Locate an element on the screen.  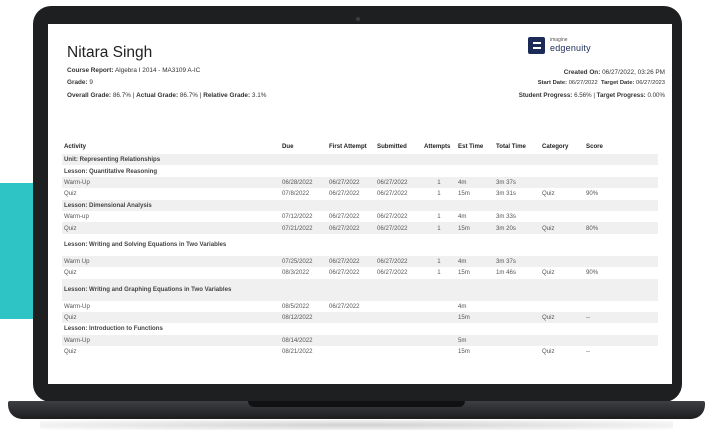
cell-total is located at coordinates (517, 340).